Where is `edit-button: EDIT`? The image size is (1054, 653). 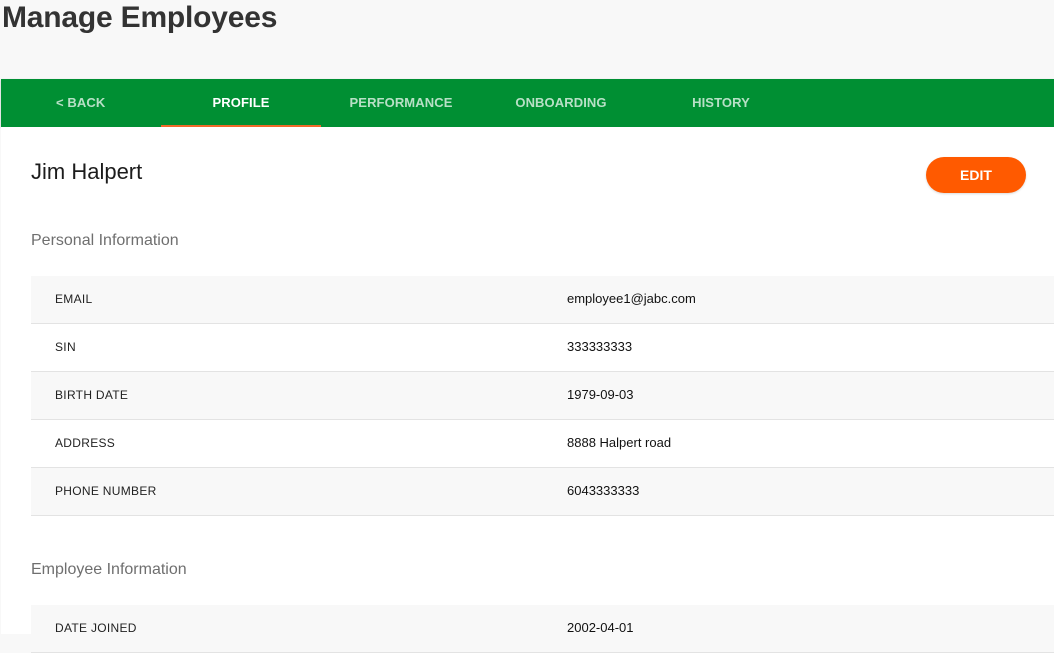 edit-button: EDIT is located at coordinates (976, 175).